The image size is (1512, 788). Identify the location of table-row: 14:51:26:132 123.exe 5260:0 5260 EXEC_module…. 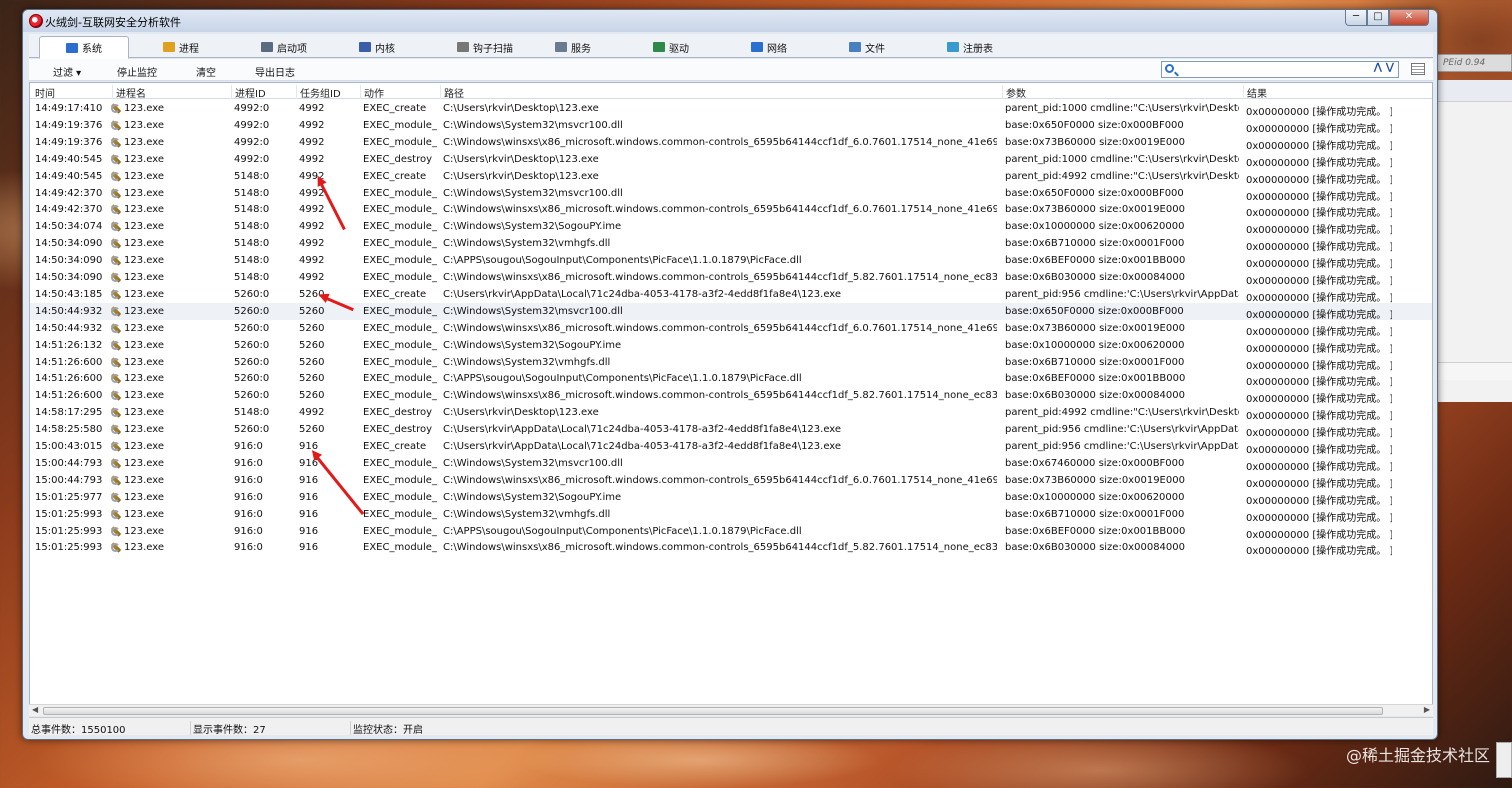
(731, 346).